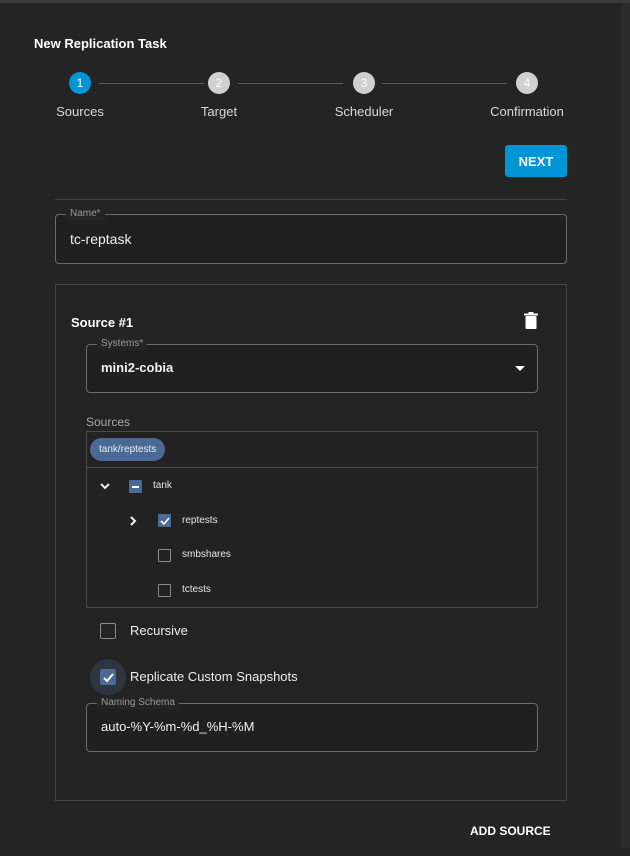 The height and width of the screenshot is (856, 630). Describe the element at coordinates (196, 589) in the screenshot. I see `tree-node-label: tctests` at that location.